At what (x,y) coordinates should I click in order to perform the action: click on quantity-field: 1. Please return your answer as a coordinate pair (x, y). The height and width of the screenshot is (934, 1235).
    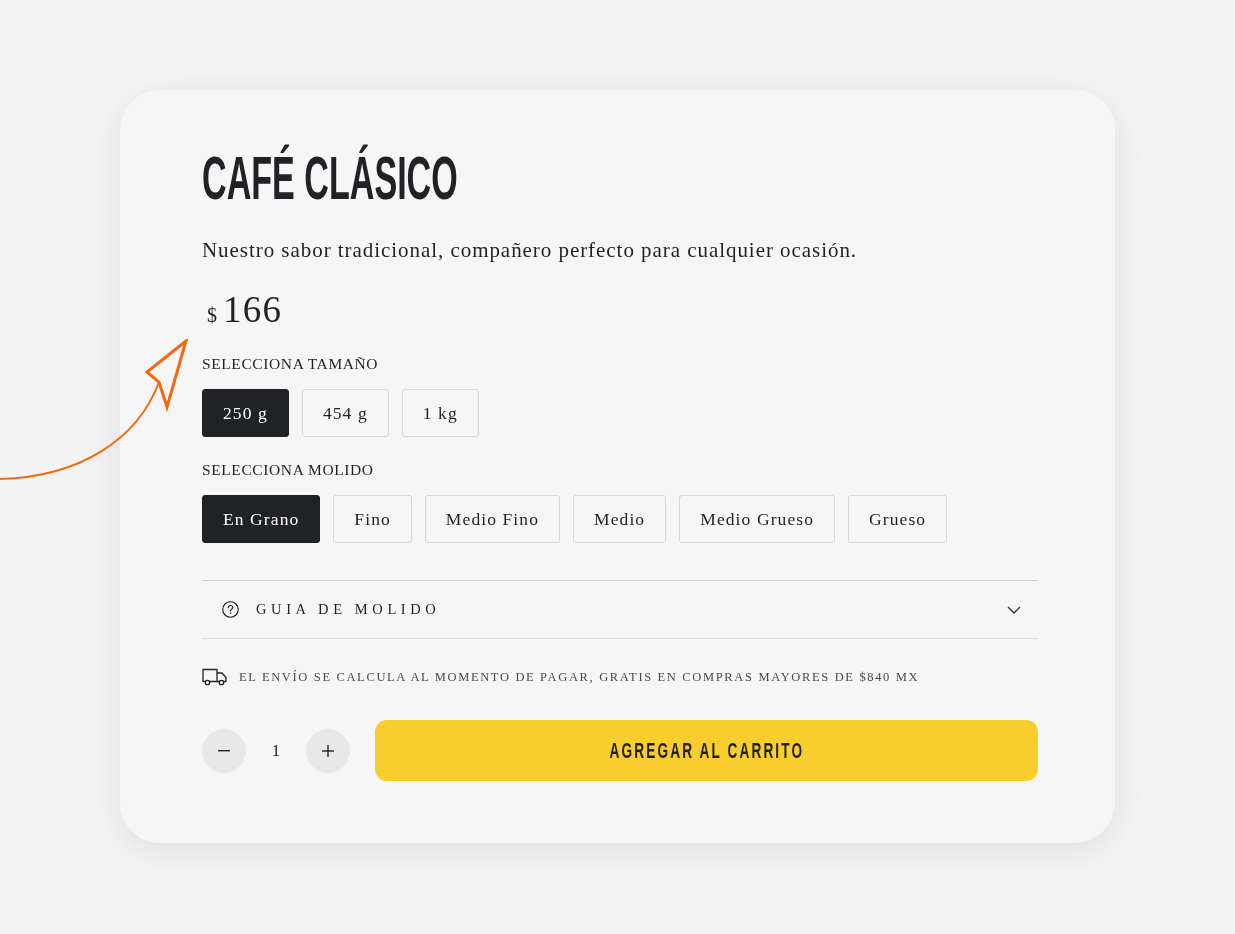
    Looking at the image, I should click on (276, 750).